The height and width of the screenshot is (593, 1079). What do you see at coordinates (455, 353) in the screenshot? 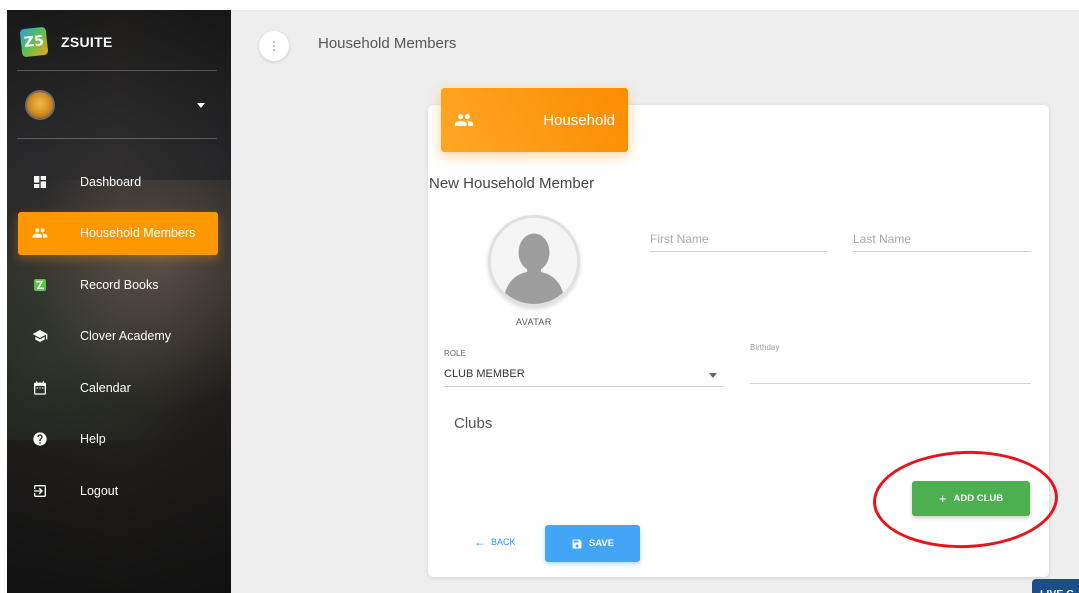
I see `role-label: ROLE` at bounding box center [455, 353].